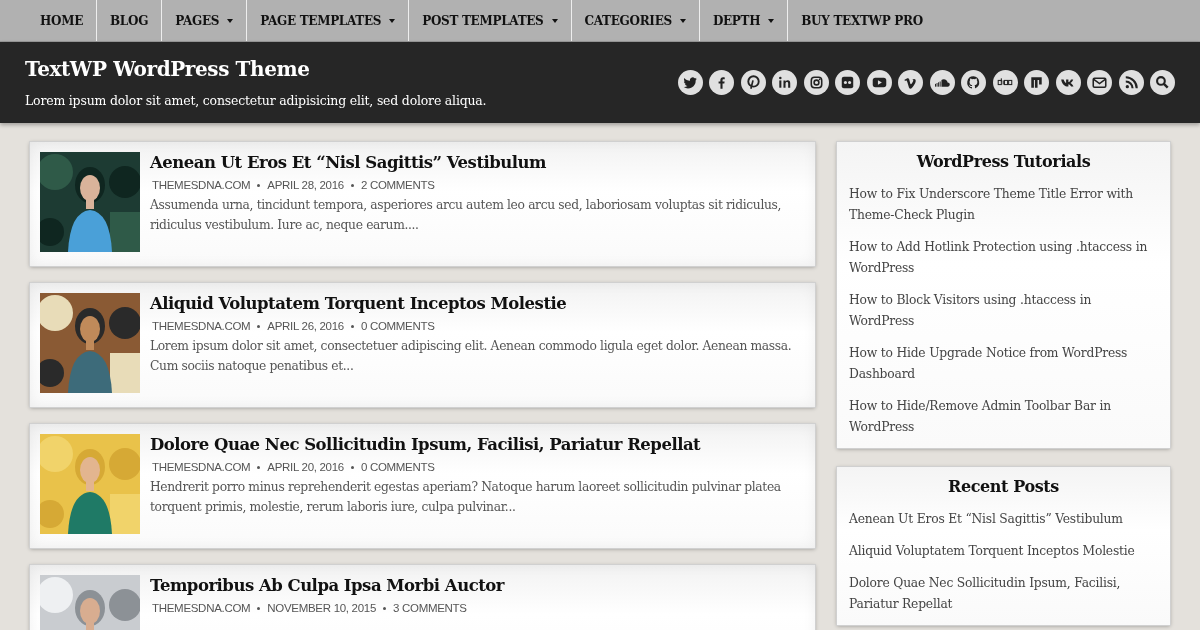 The image size is (1200, 630). Describe the element at coordinates (477, 163) in the screenshot. I see `post-title: Aenean Ut Eros Et “Nisl Sagittis” Vestibulum` at that location.